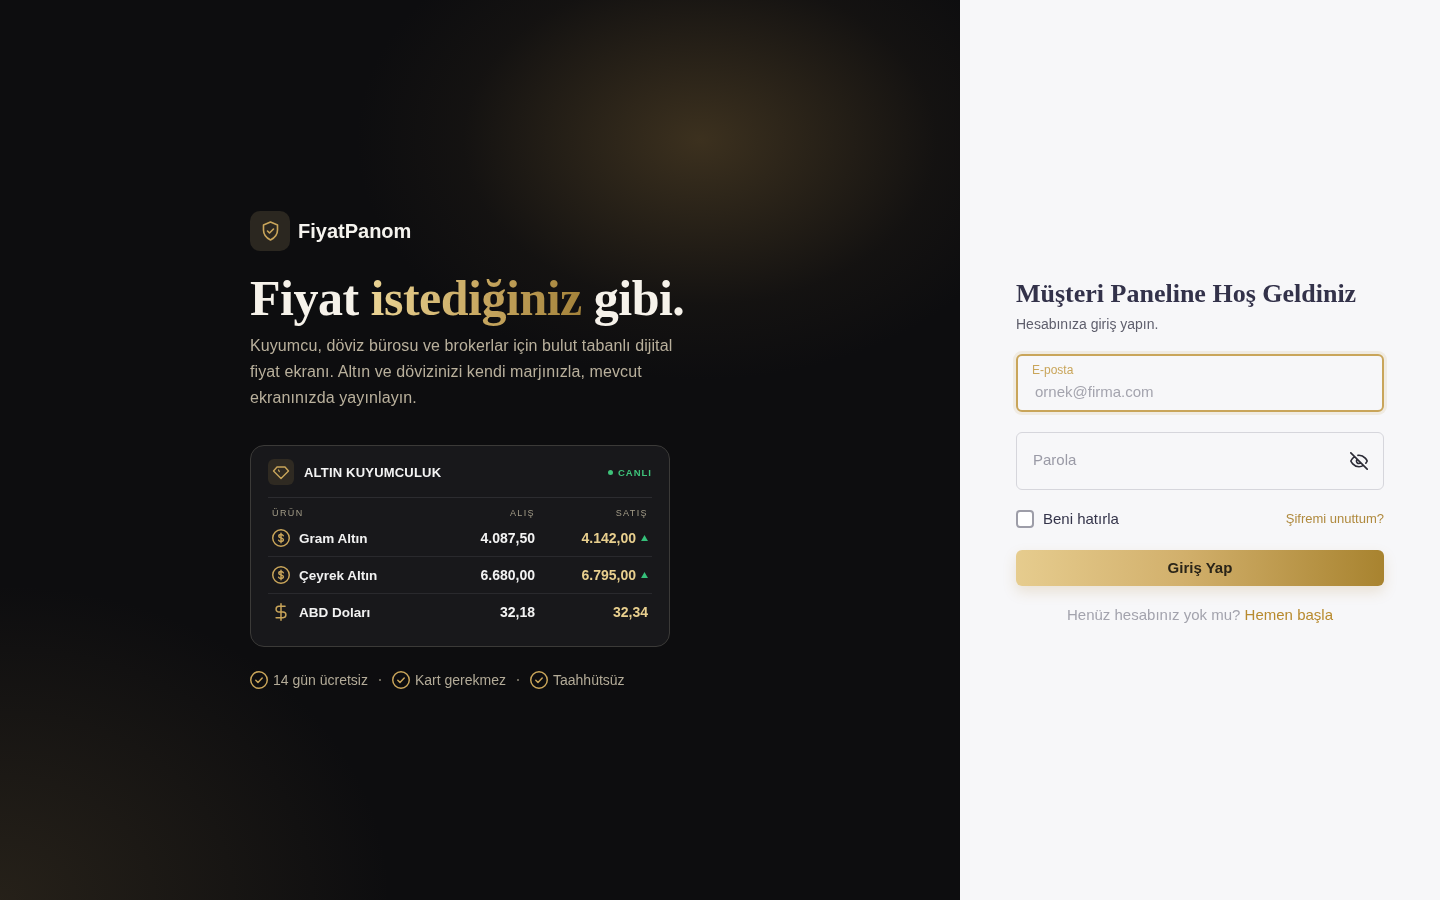  I want to click on field-label: E-posta, so click(1053, 369).